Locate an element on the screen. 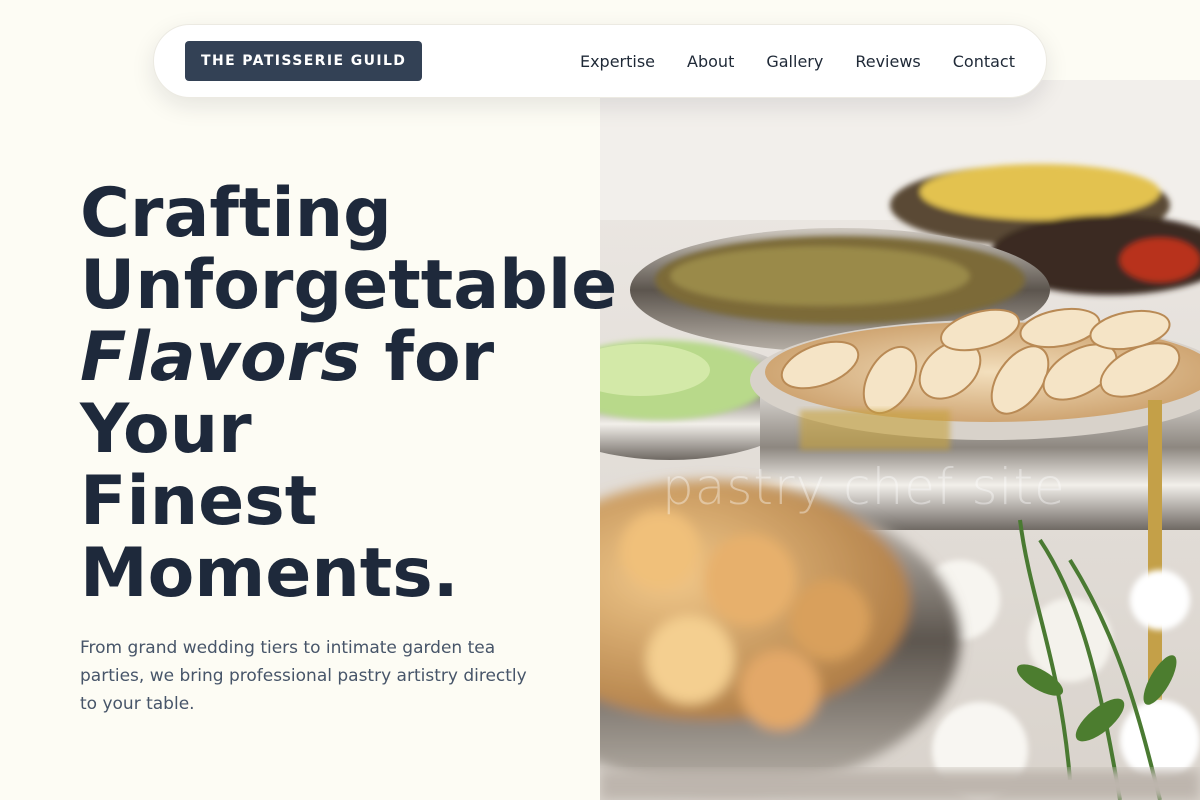 This screenshot has width=1200, height=800. hero-title-emphasis: Flavors is located at coordinates (220, 357).